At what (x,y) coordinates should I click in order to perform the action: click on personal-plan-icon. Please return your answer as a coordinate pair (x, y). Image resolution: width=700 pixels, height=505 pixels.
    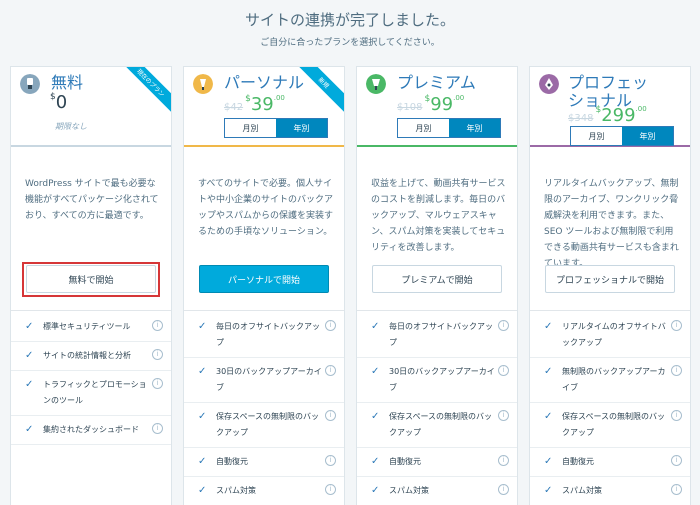
    Looking at the image, I should click on (203, 84).